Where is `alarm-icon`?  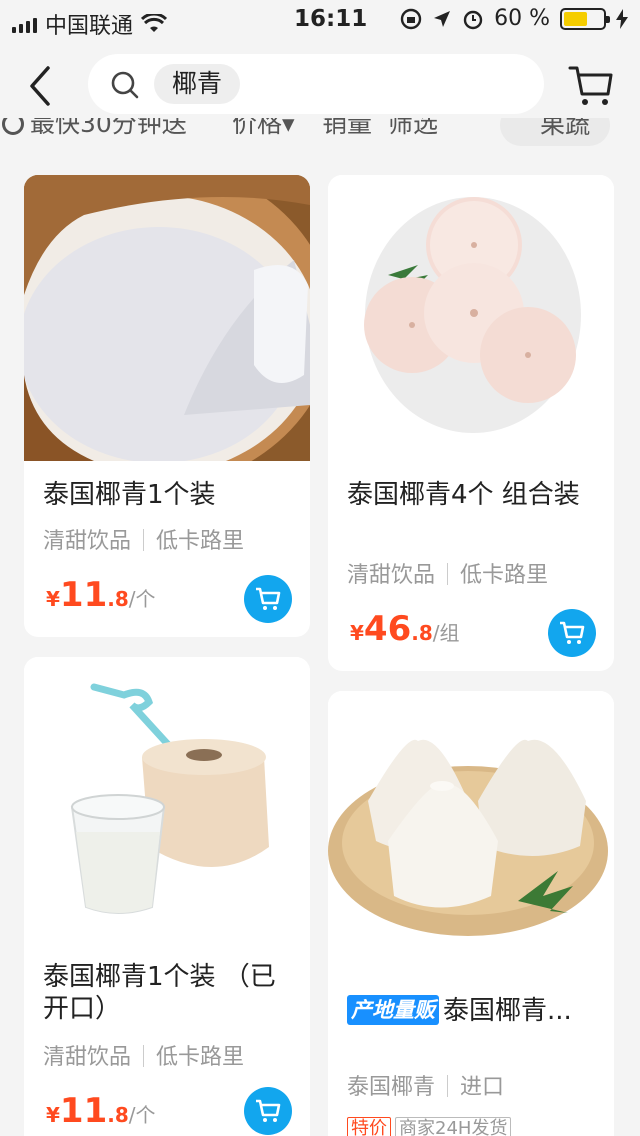 alarm-icon is located at coordinates (473, 19).